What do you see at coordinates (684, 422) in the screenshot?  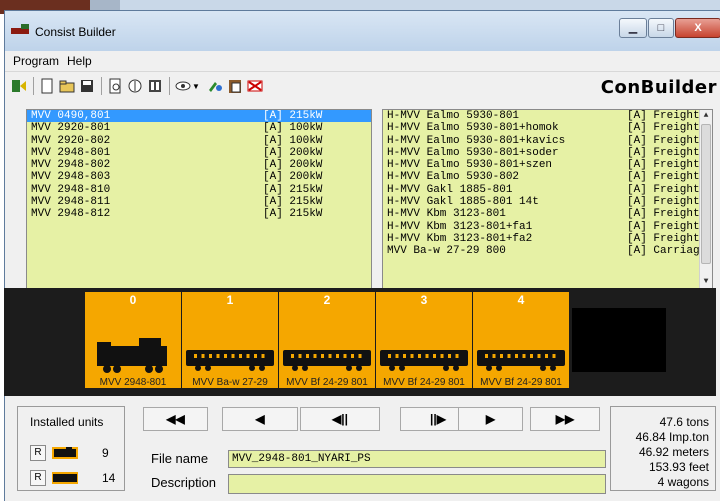 I see `stat-tons: 47.6 tons` at bounding box center [684, 422].